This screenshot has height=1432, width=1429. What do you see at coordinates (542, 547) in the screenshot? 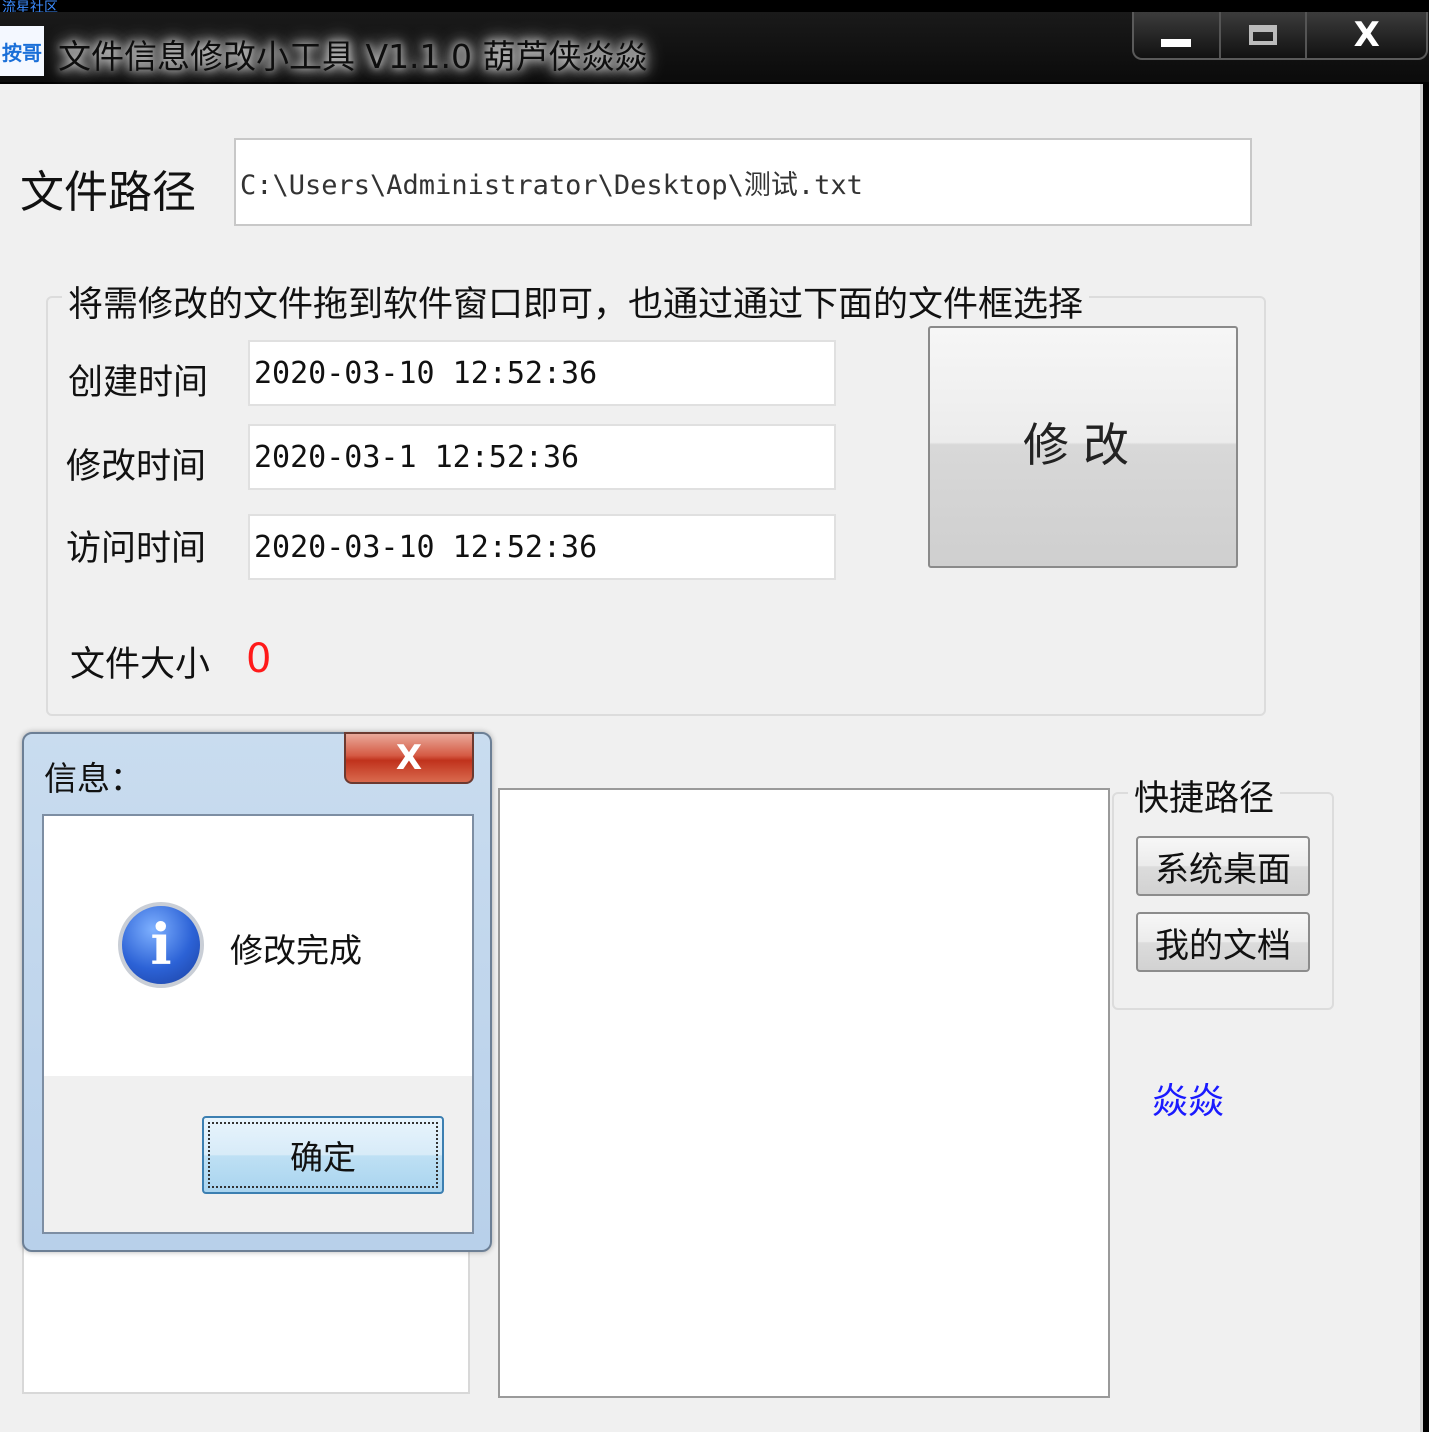
I see `accessed-time-input` at bounding box center [542, 547].